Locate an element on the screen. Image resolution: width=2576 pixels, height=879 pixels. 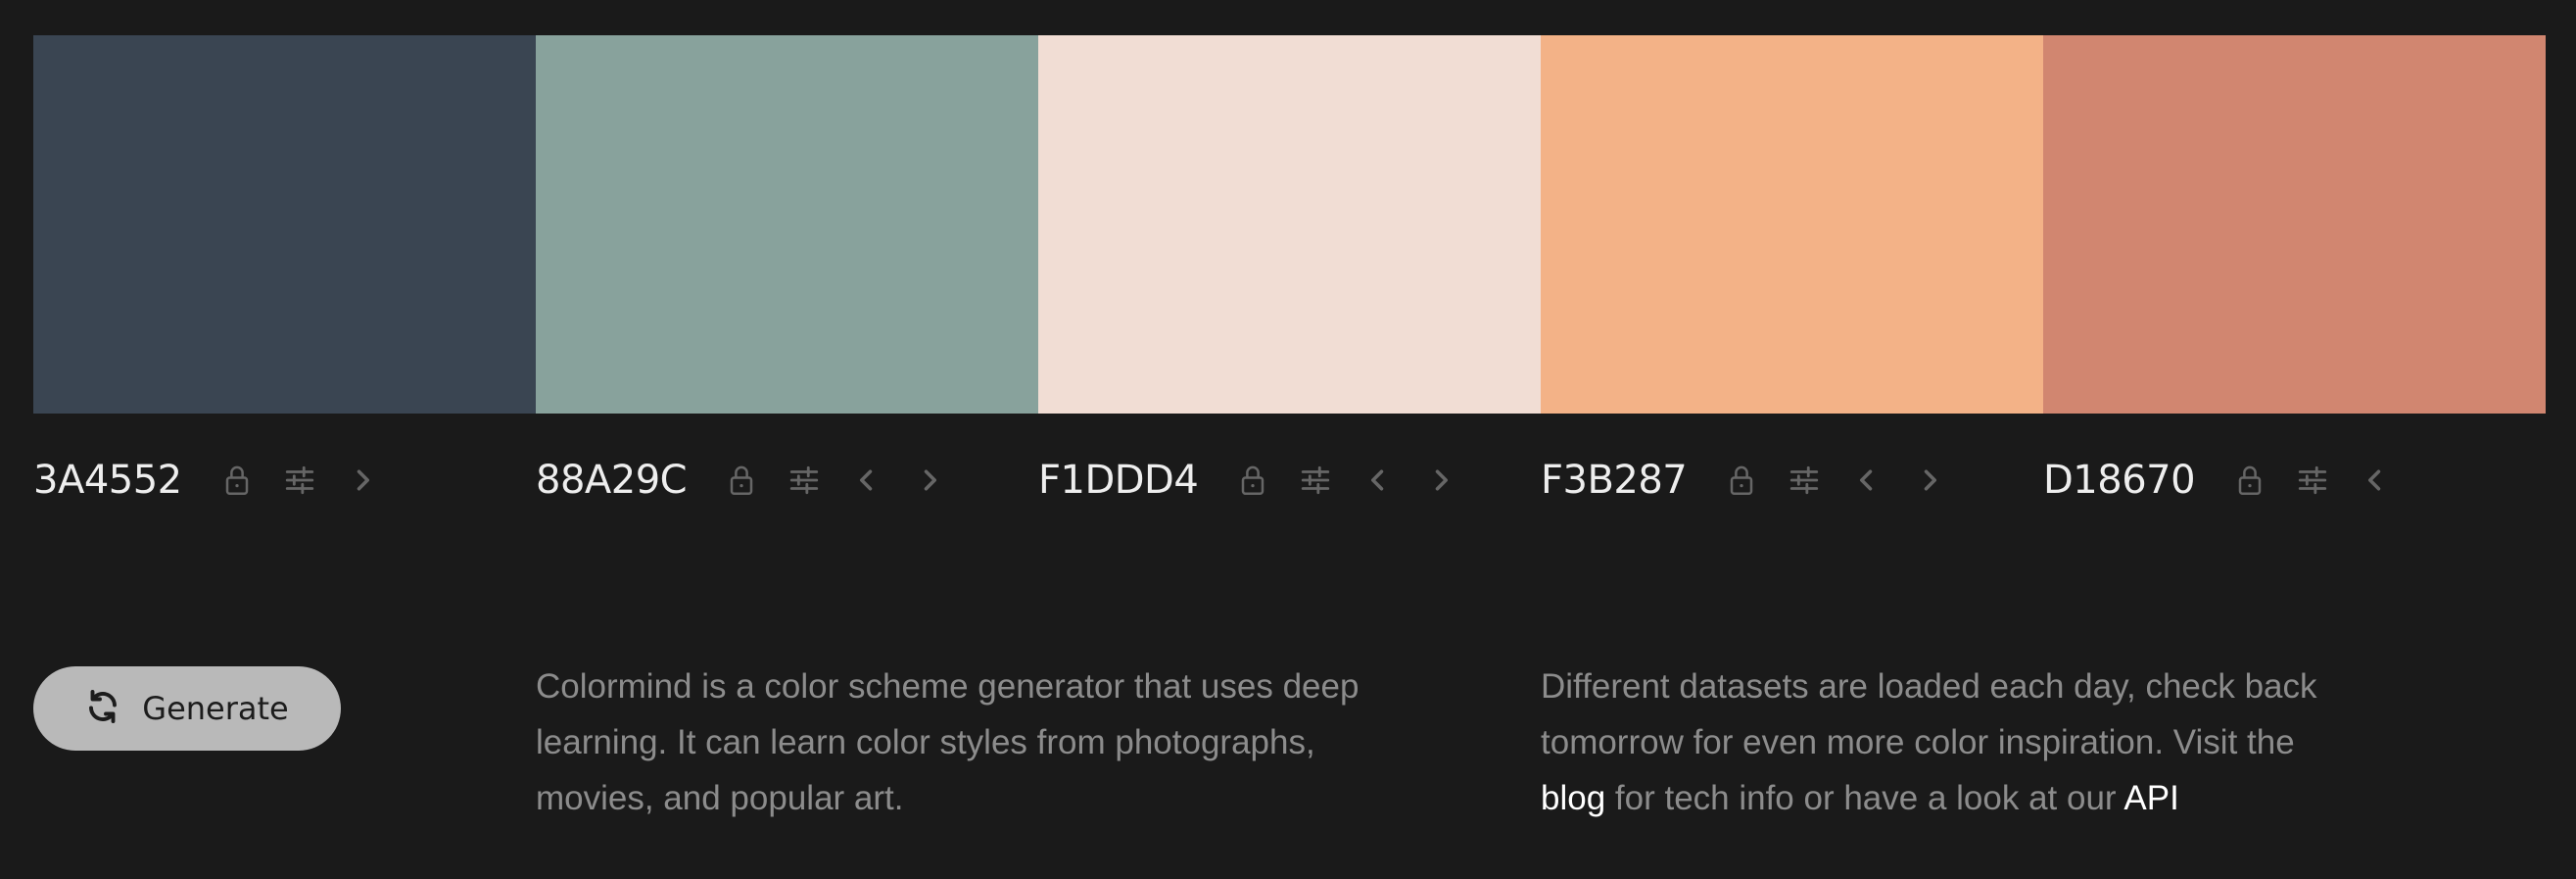
blog-link: blog is located at coordinates (1573, 798).